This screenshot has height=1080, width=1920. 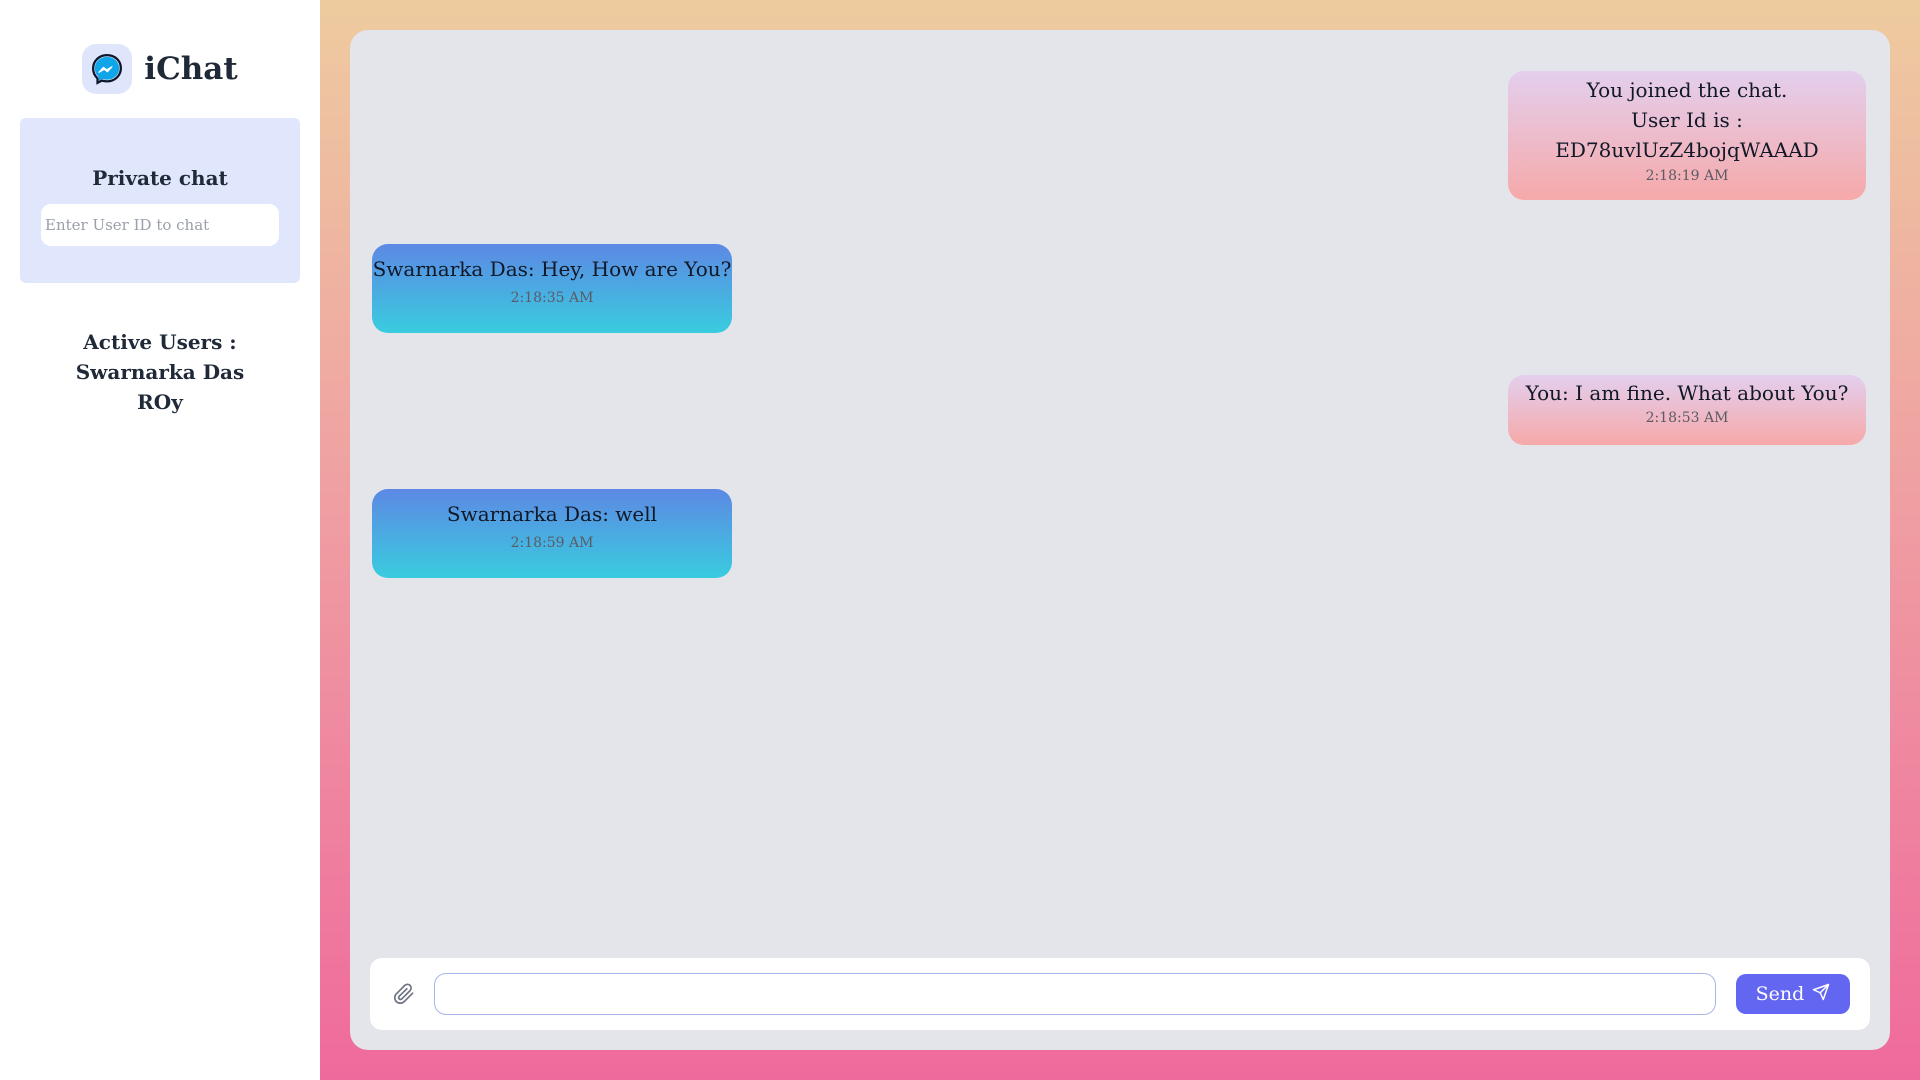 I want to click on message-timestamp: 2:18:35 AM, so click(x=552, y=298).